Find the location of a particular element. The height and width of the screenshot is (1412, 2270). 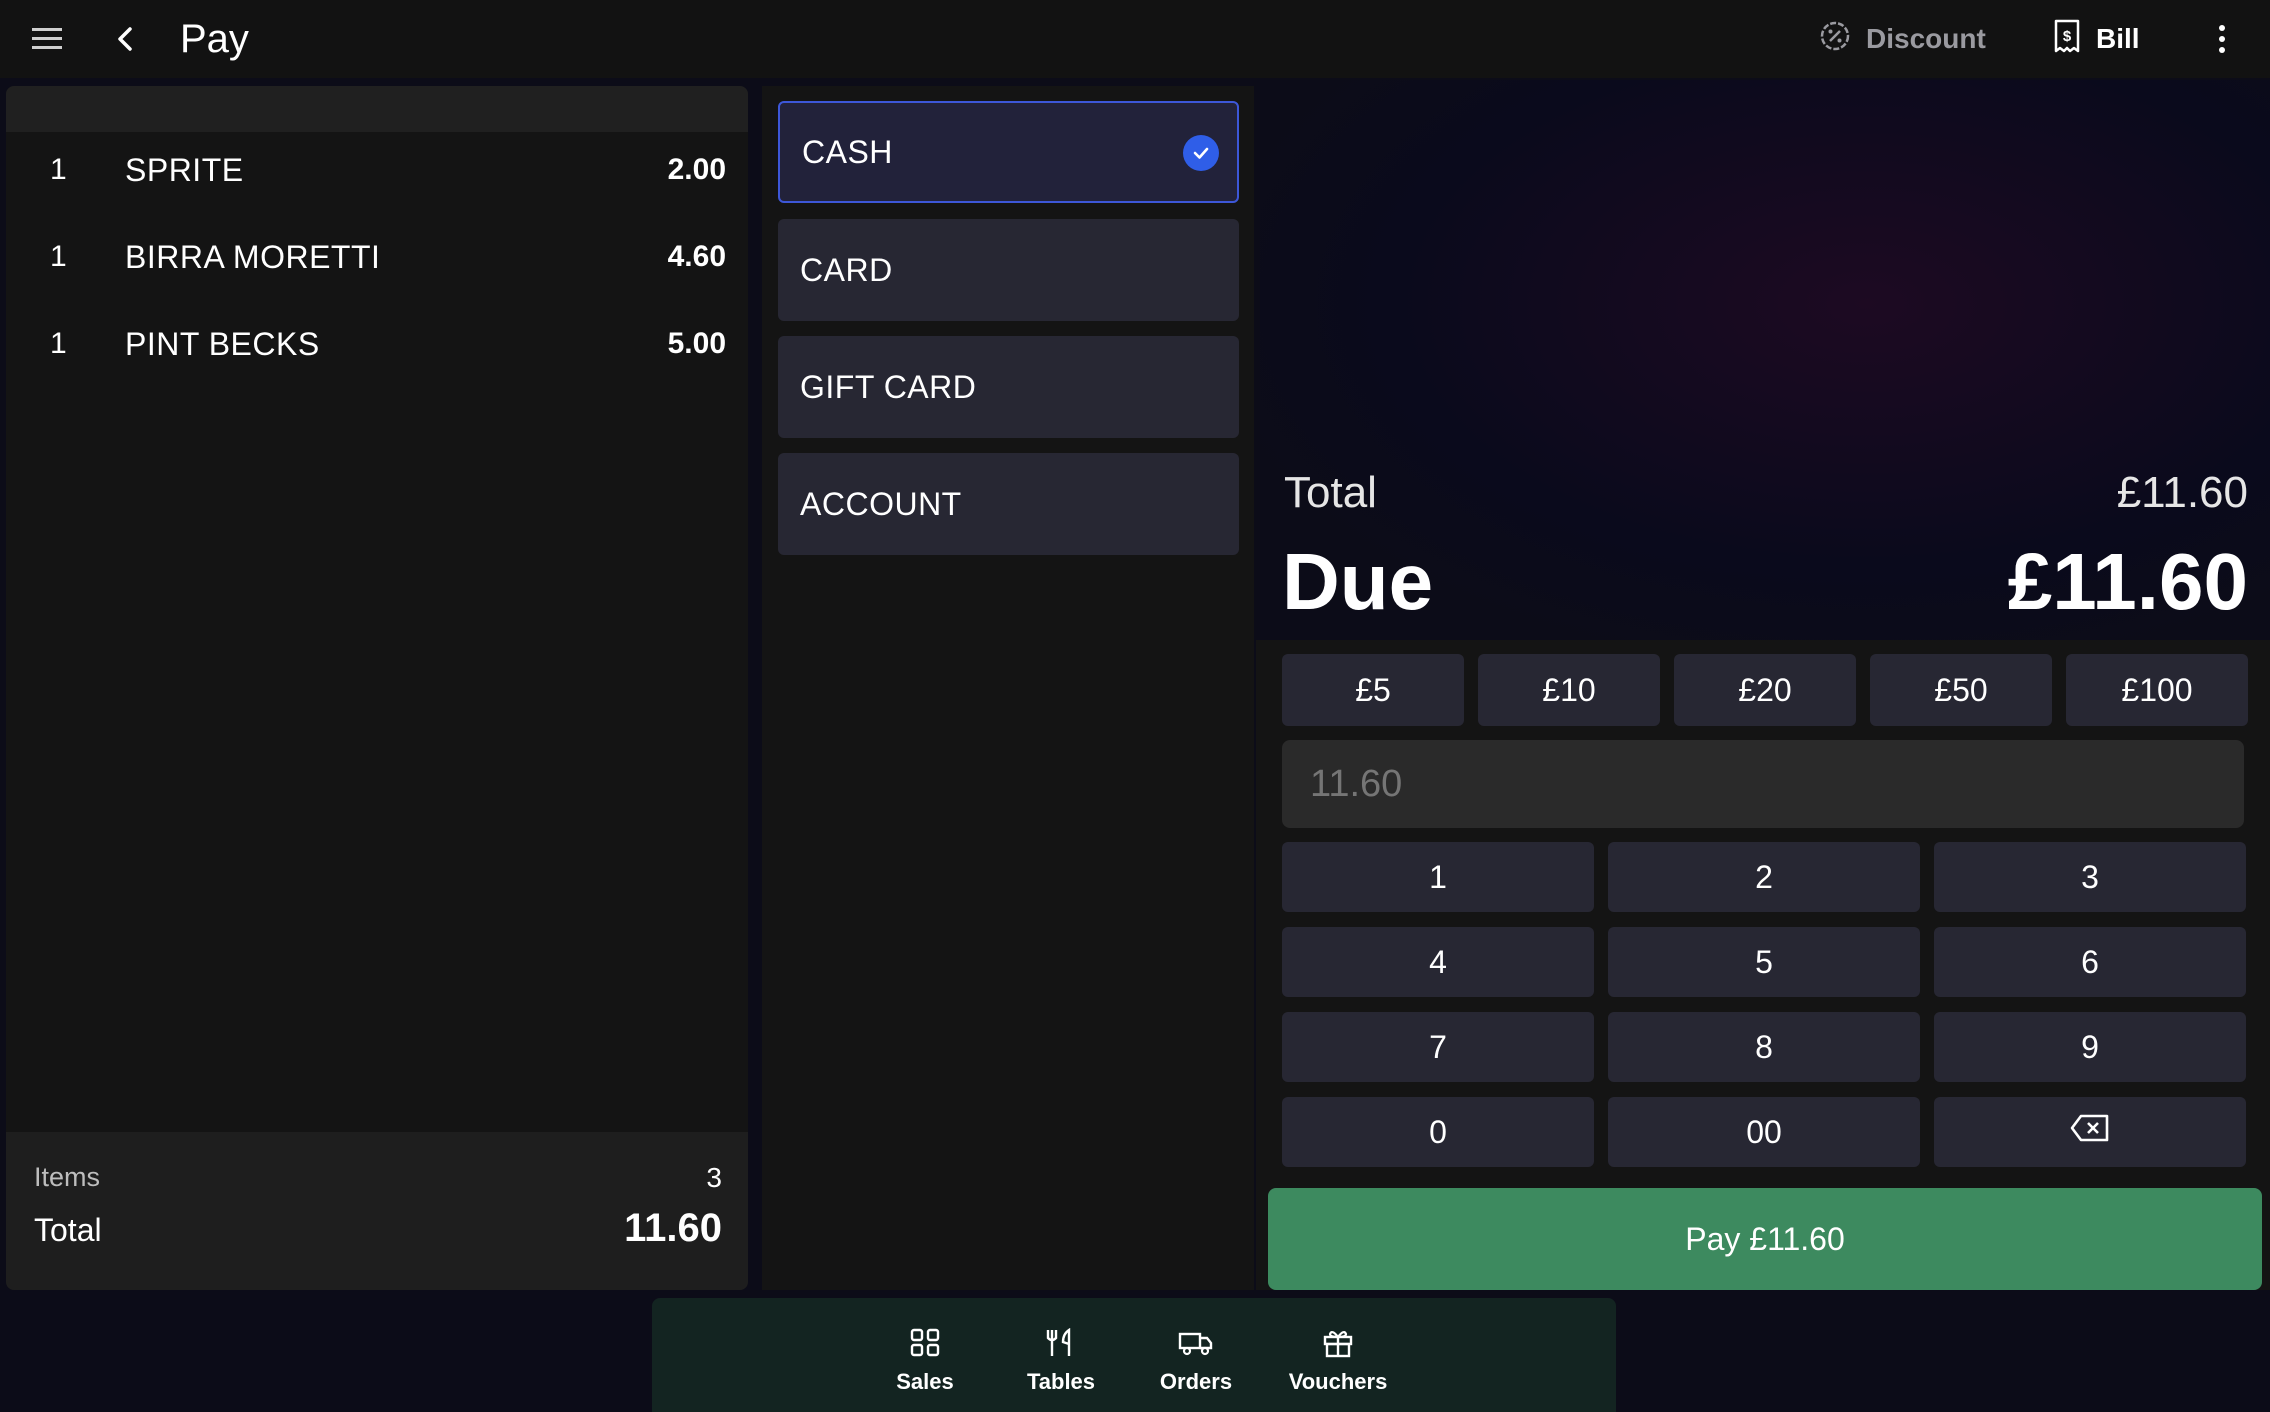

top-bar: Pay Discount $ Bill is located at coordinates (1135, 39).